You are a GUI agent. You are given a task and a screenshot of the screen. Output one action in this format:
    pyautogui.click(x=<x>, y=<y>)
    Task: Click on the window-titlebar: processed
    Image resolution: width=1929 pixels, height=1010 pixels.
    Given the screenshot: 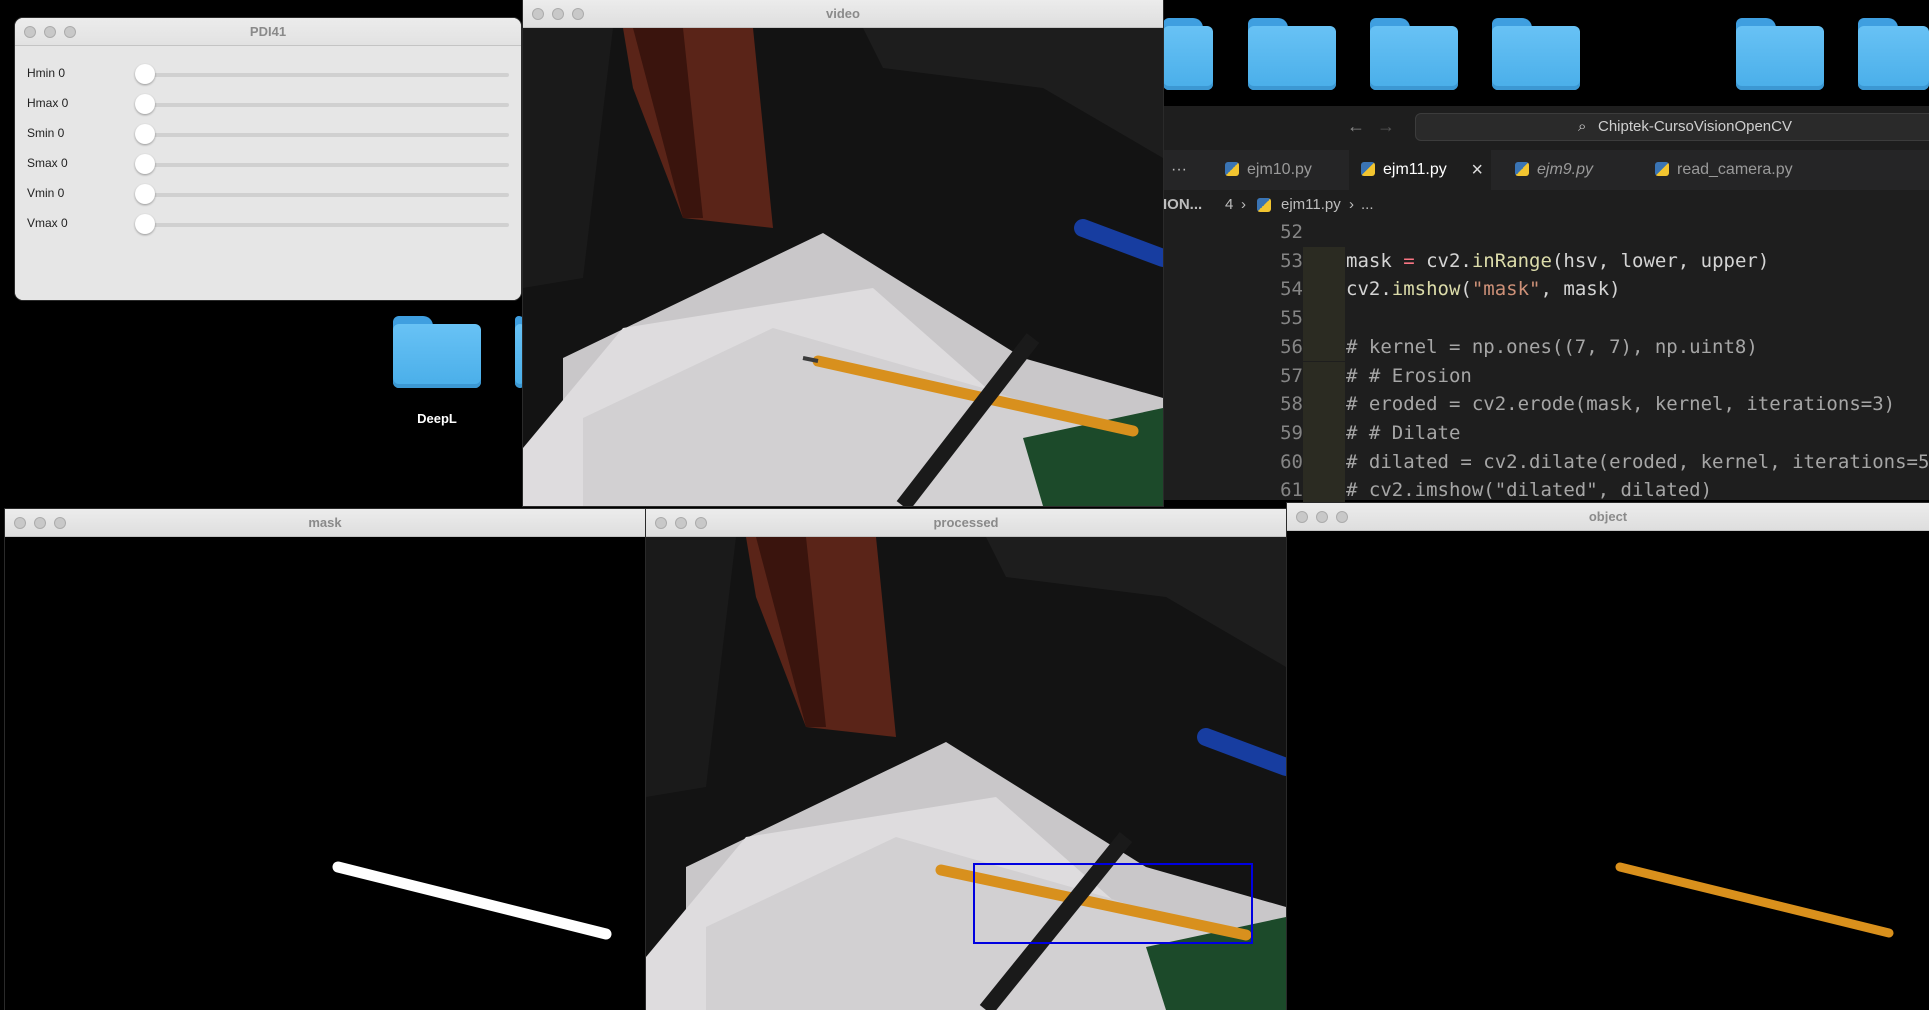 What is the action you would take?
    pyautogui.click(x=966, y=523)
    